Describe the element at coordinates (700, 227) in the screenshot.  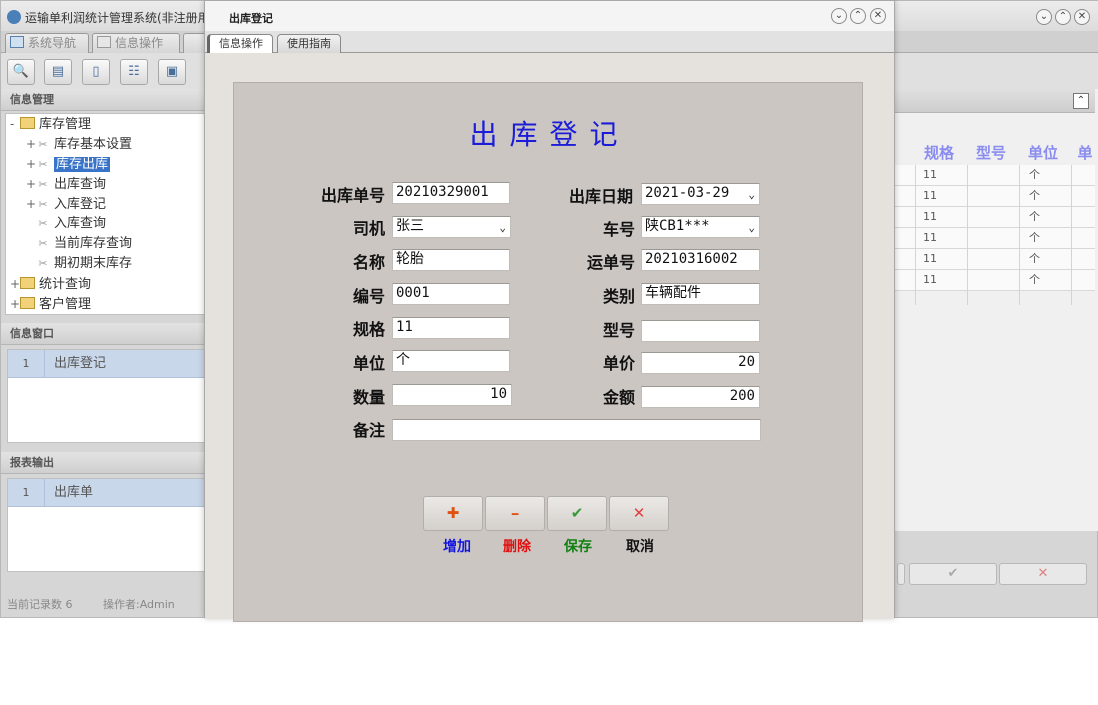
I see `plate-select: 陕CB1*** ⌄` at that location.